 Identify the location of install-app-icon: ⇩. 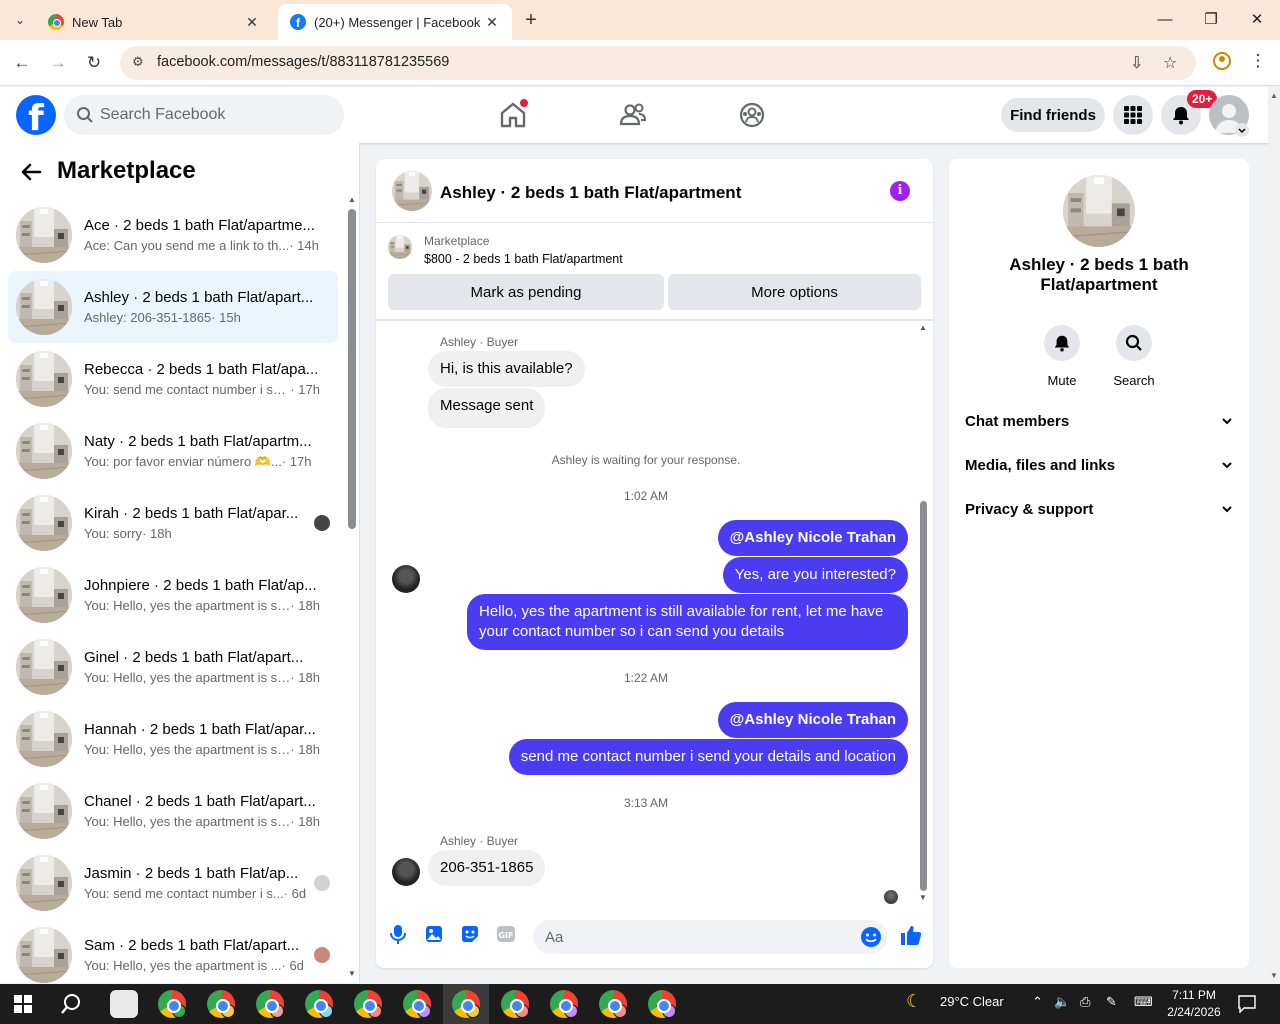
(1136, 63).